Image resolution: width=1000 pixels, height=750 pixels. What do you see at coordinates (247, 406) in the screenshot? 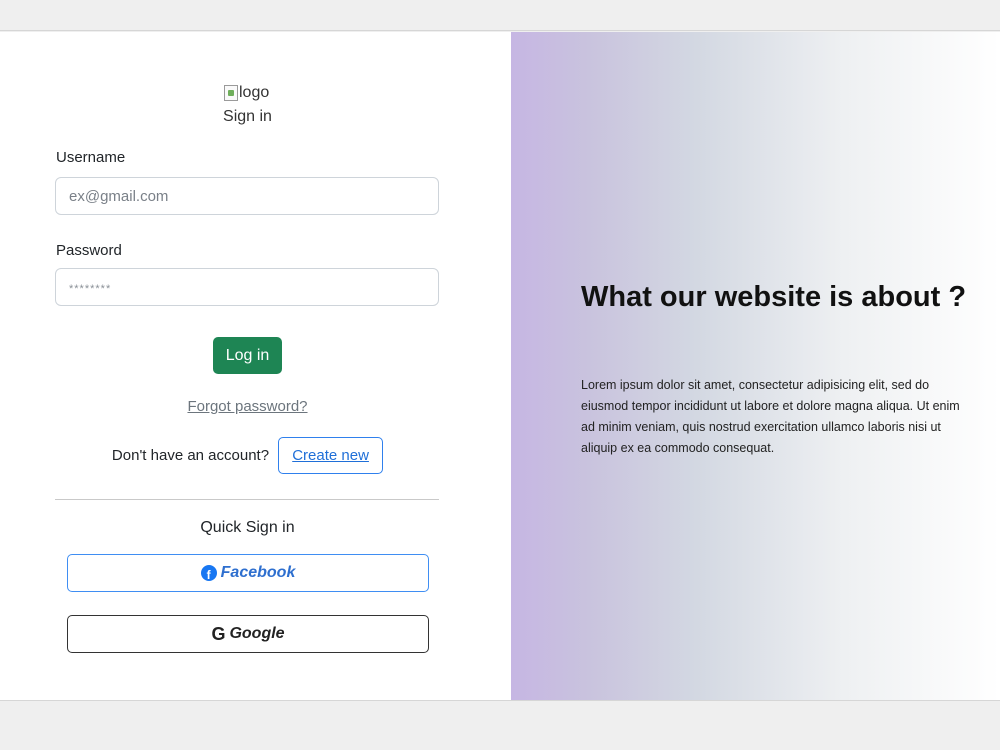
I see `forgot-password-link: Forgot password?` at bounding box center [247, 406].